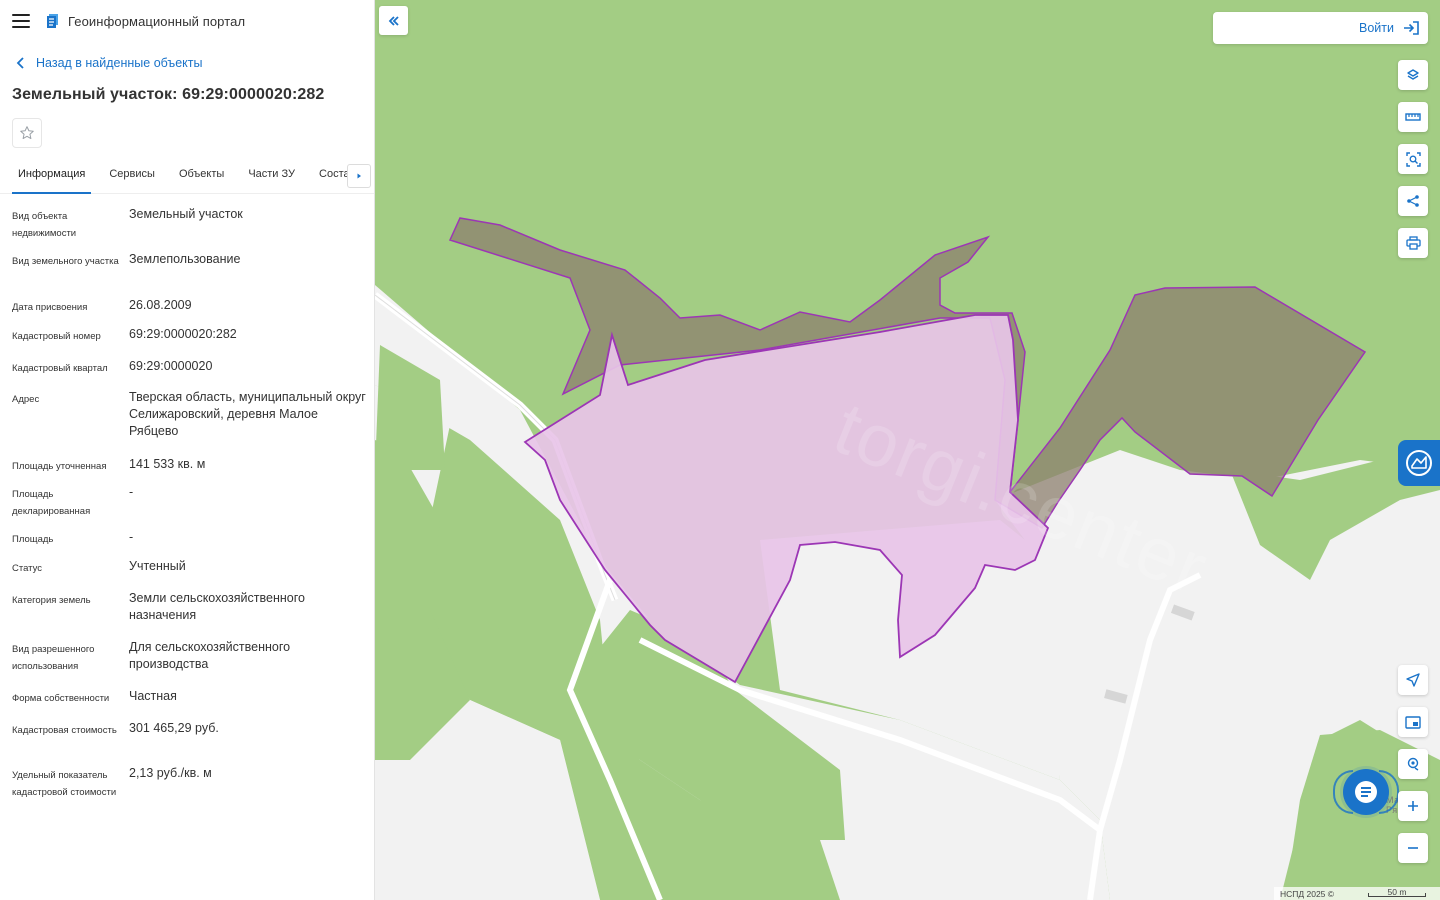 The height and width of the screenshot is (900, 1440). I want to click on location-pin-icon, so click(1413, 764).